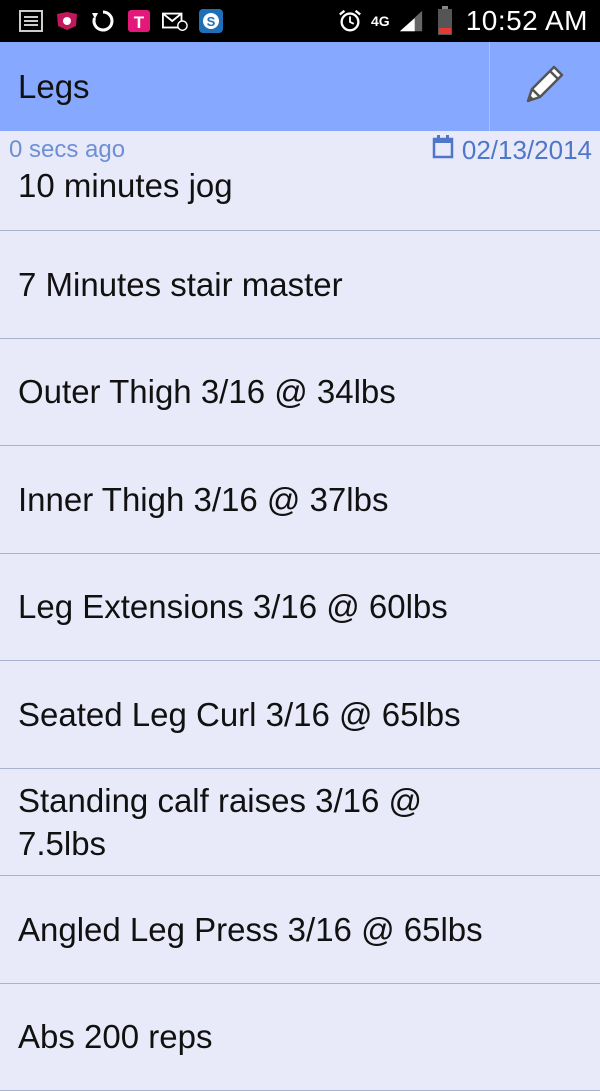  Describe the element at coordinates (300, 150) in the screenshot. I see `meta-row: 0 secs ago 02/13/2014` at that location.